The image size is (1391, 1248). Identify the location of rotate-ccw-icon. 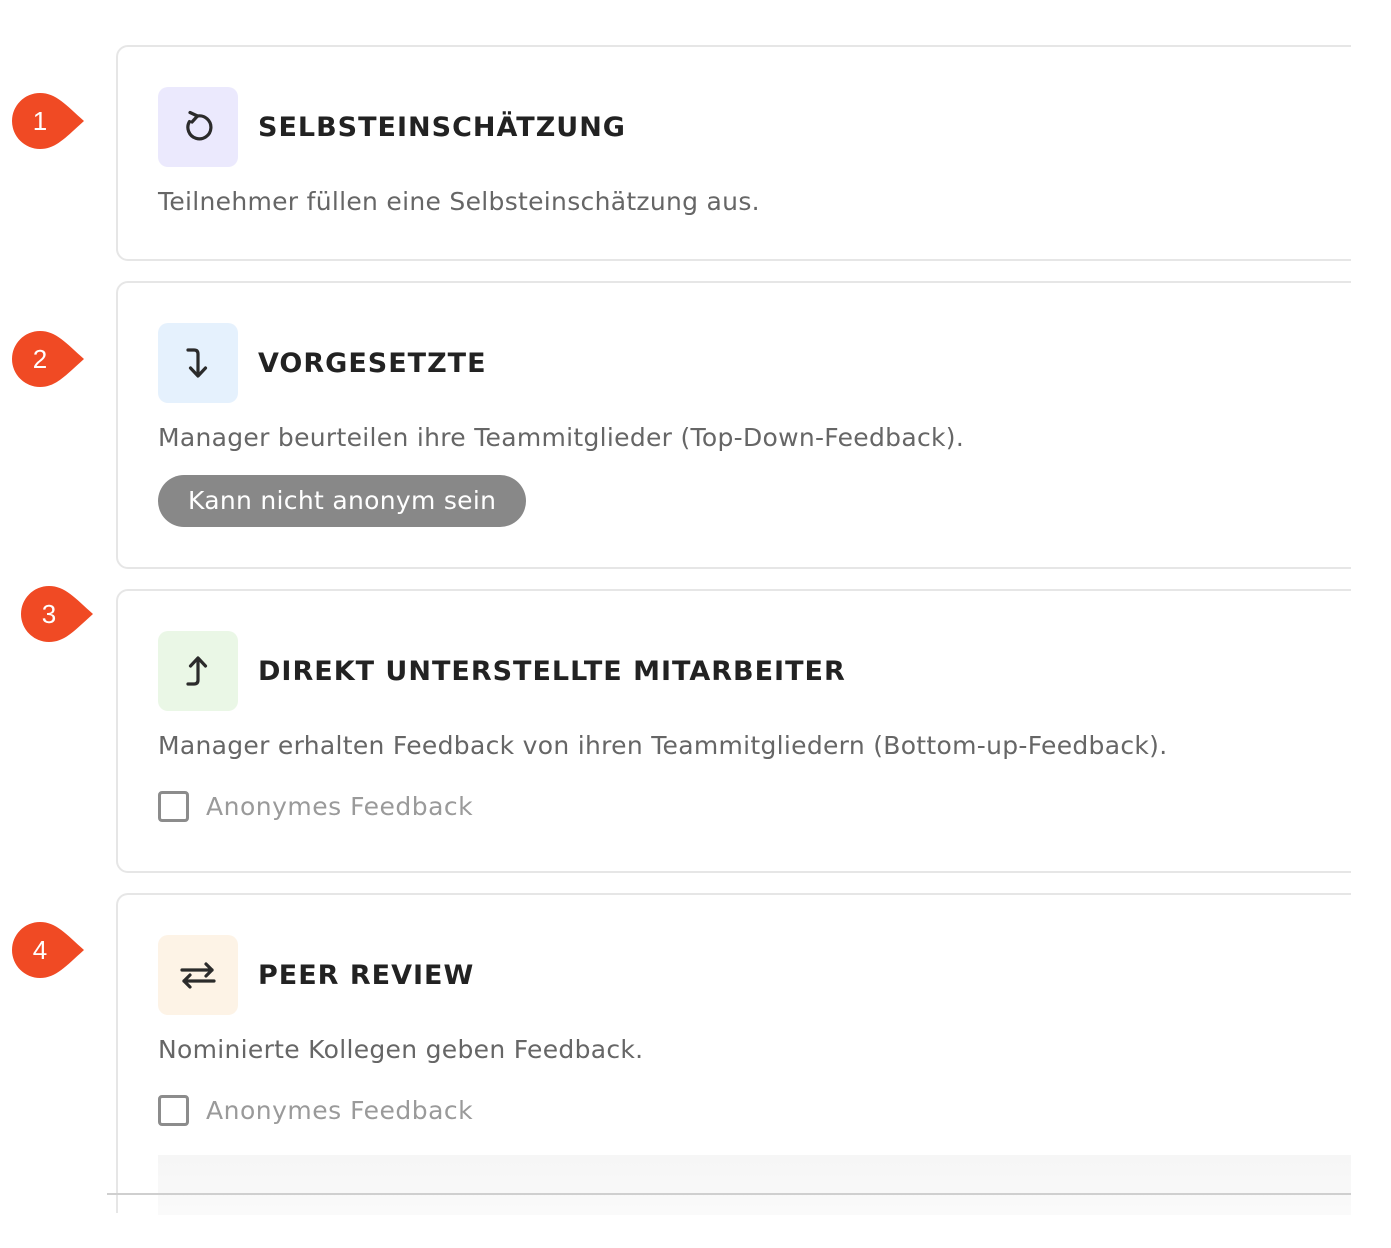
(199, 125).